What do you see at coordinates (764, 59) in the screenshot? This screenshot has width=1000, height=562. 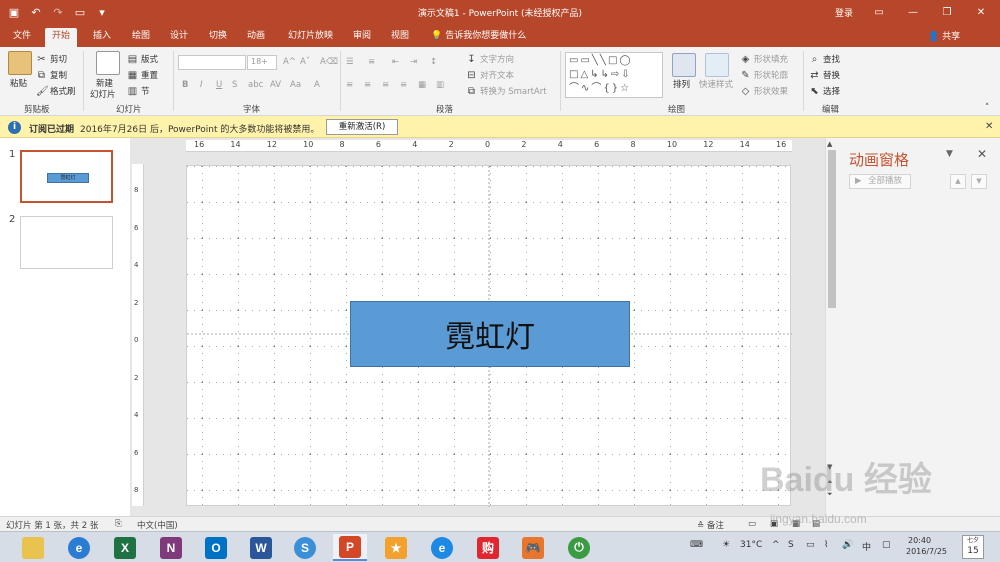 I see `shape-fill-button: ◈ 形状填充` at bounding box center [764, 59].